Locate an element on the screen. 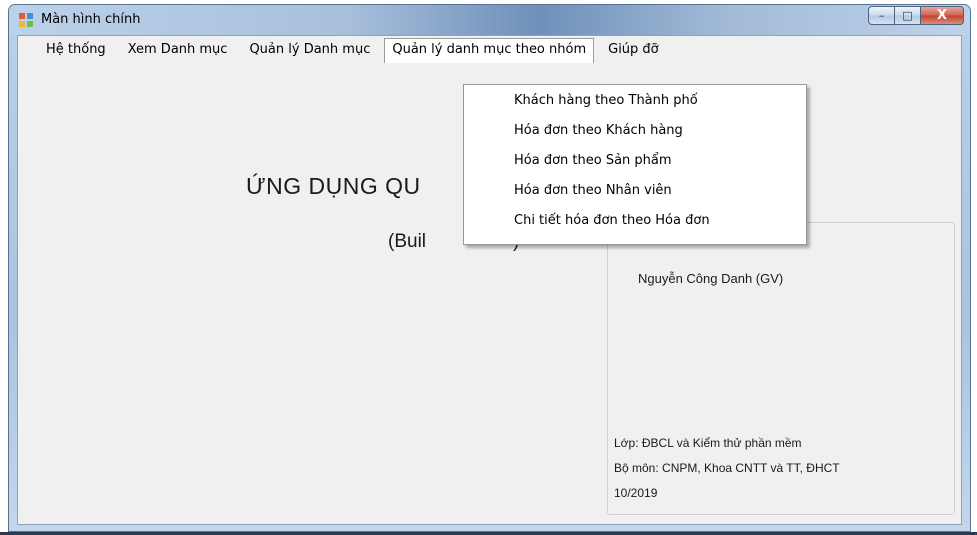  dropdown-item-hoa-don-theo-san-pham: Hóa đơn theo Sản phẩm is located at coordinates (593, 160).